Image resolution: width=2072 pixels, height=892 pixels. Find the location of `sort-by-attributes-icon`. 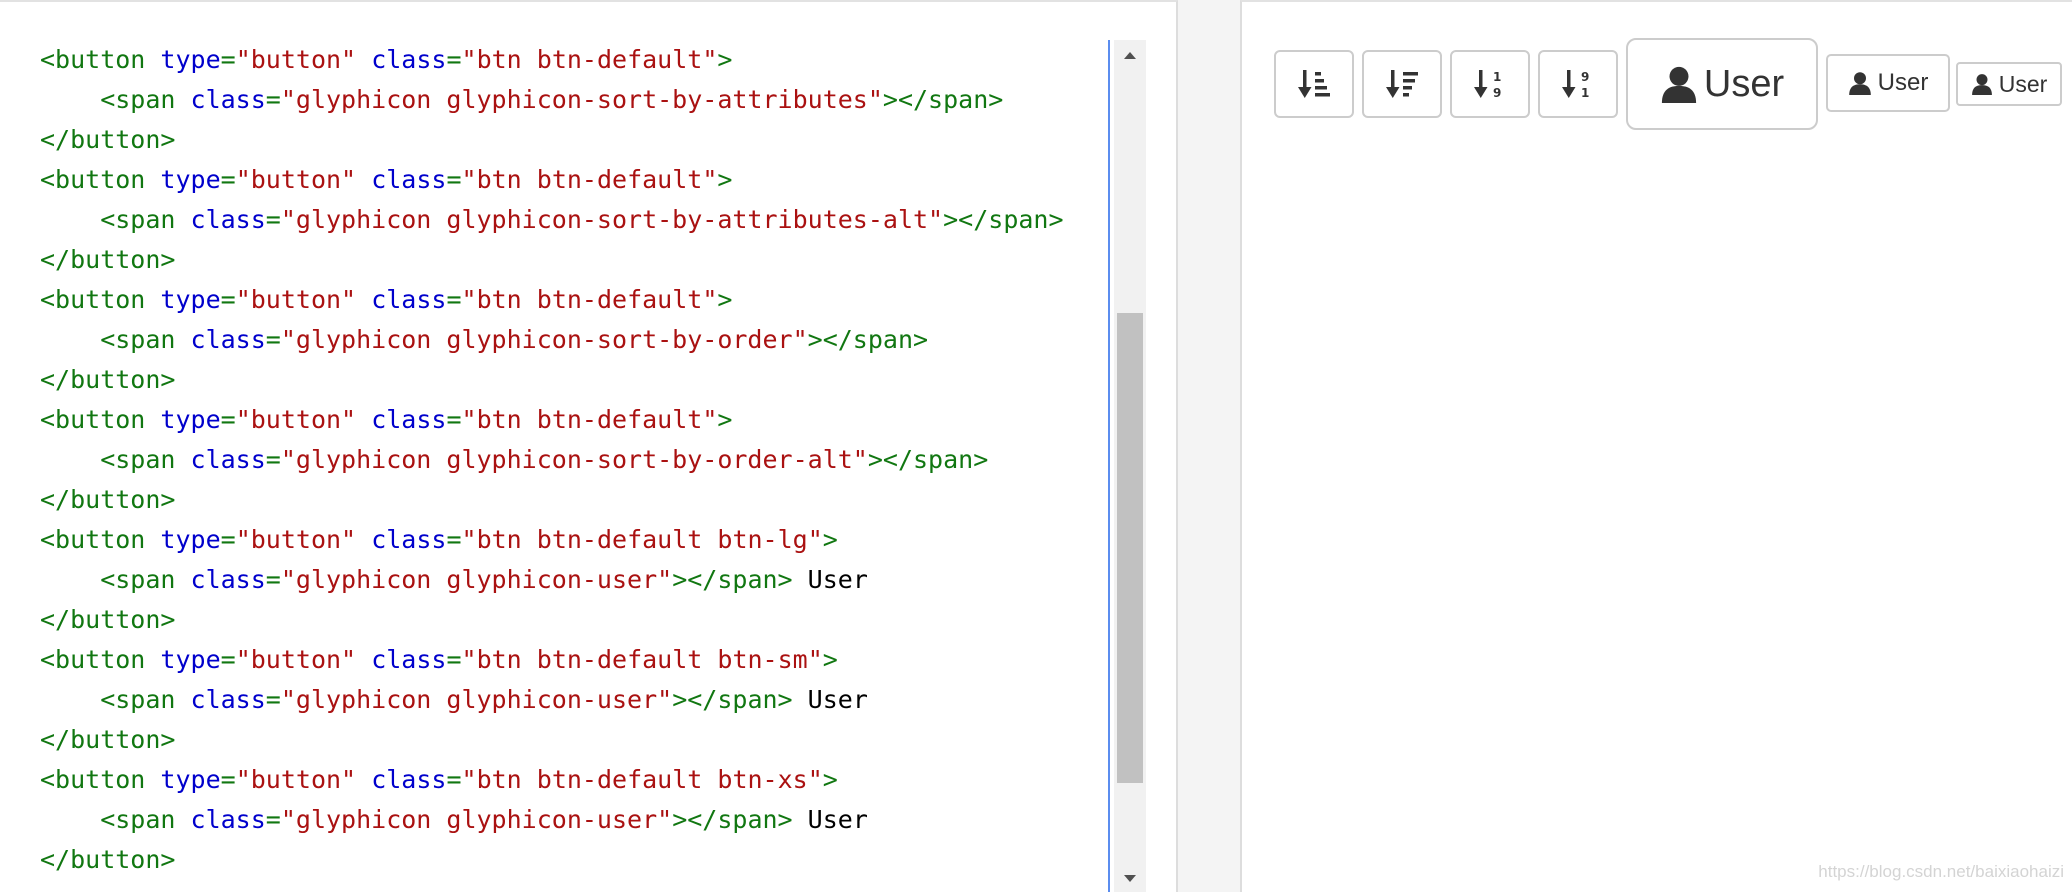

sort-by-attributes-icon is located at coordinates (1314, 84).